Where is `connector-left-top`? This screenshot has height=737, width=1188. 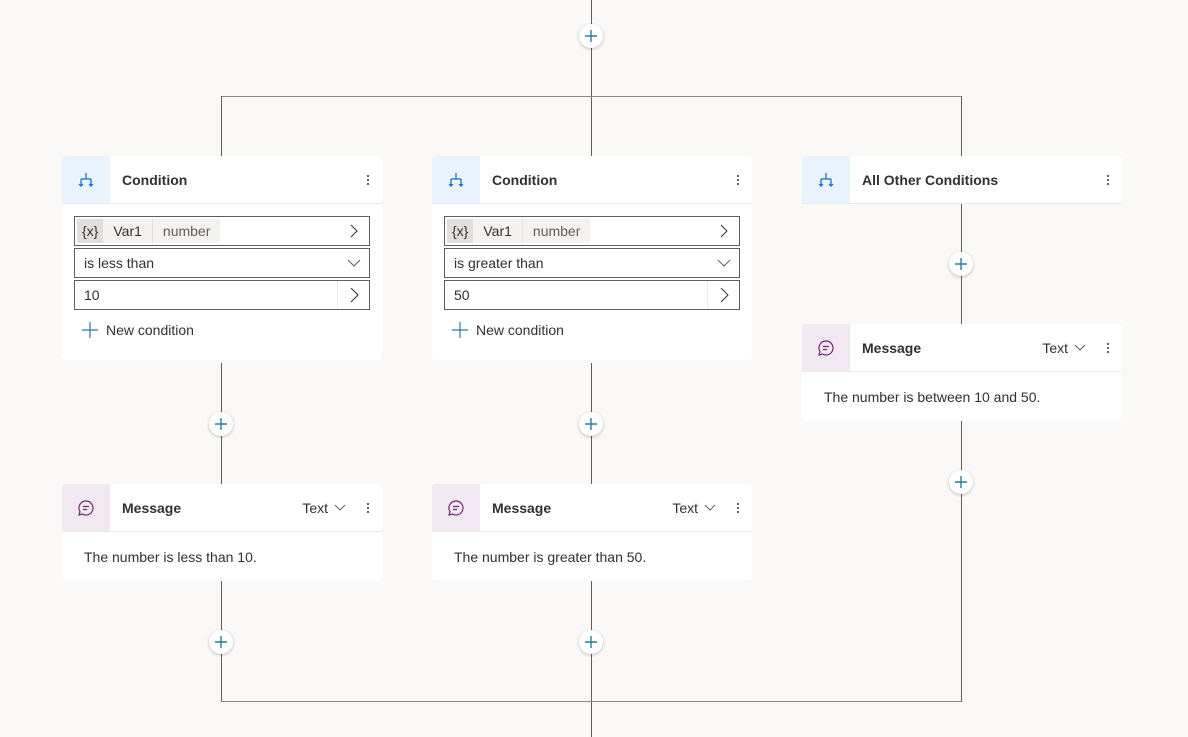
connector-left-top is located at coordinates (221, 126).